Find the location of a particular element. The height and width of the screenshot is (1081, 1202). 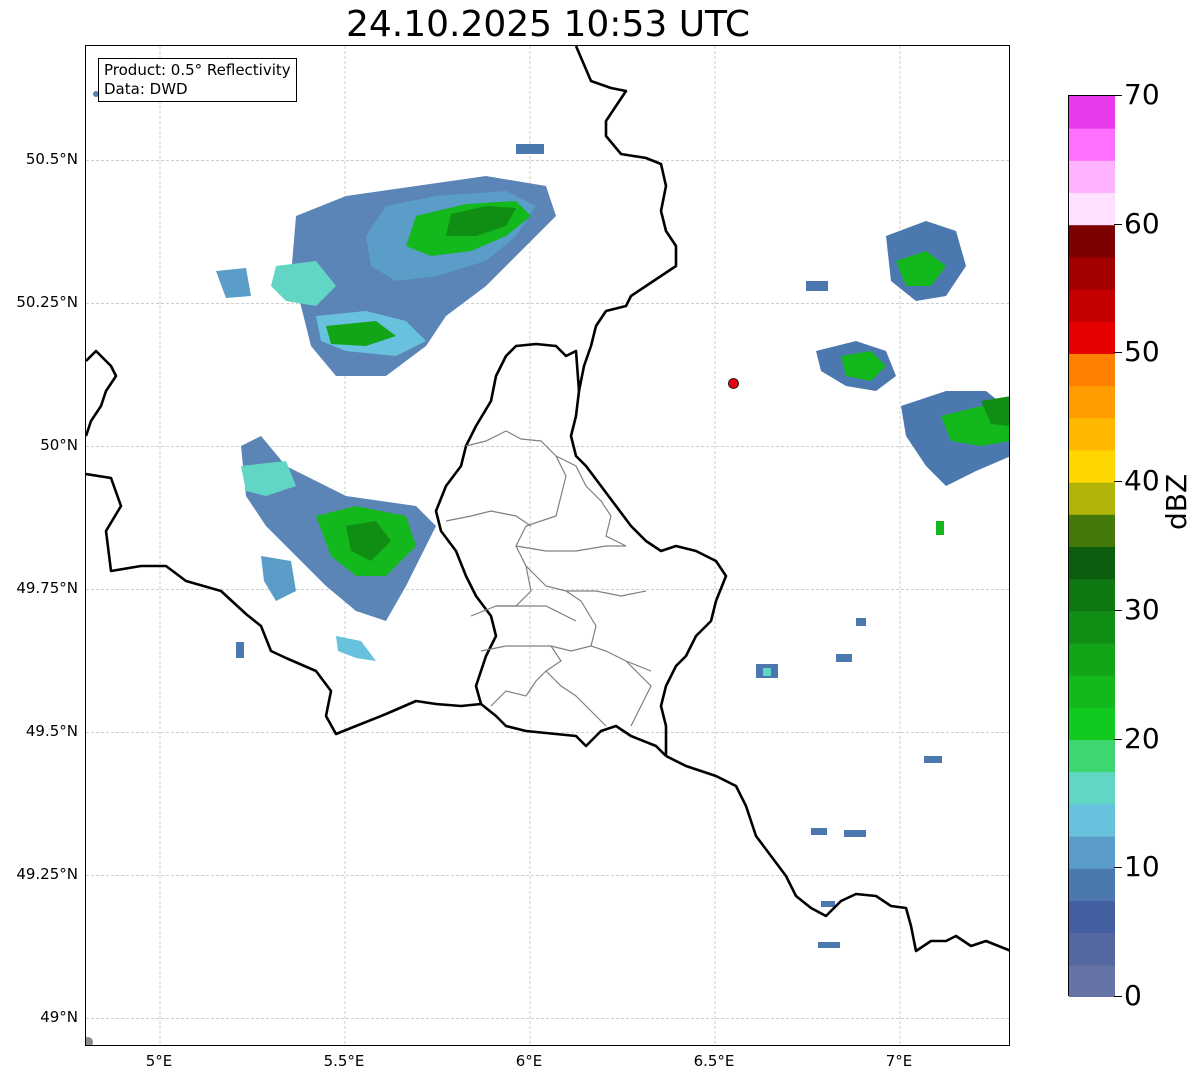

lat-tick-label: 49.25°N is located at coordinates (47, 874).